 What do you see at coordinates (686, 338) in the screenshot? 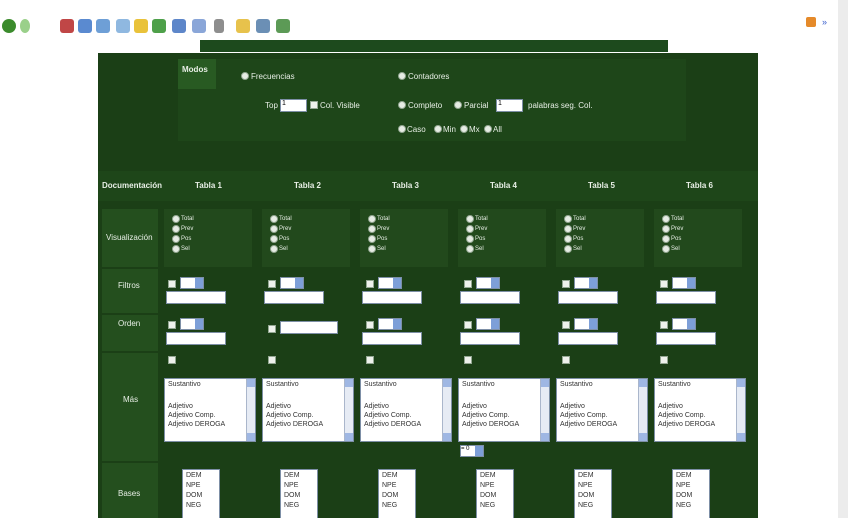
I see `col6-order-input` at bounding box center [686, 338].